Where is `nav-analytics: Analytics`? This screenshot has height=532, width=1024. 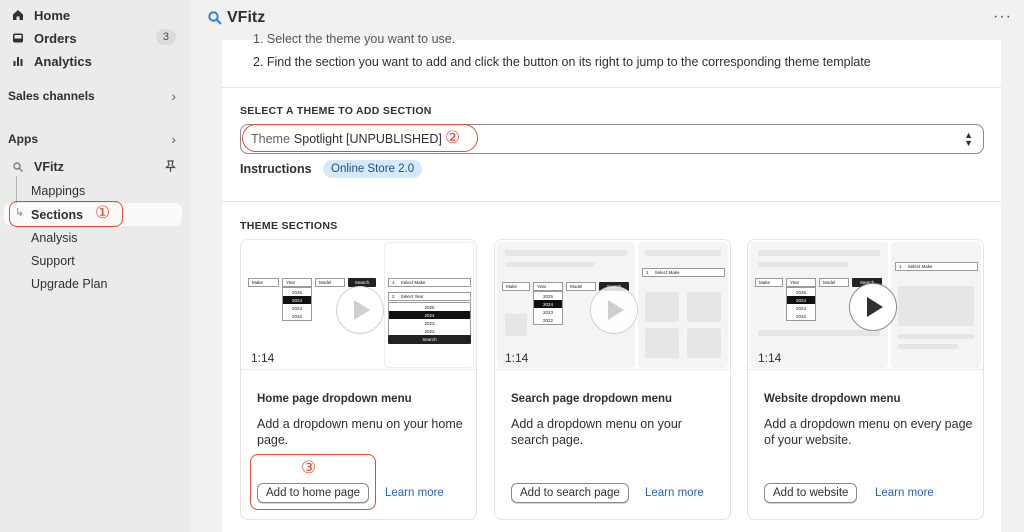 nav-analytics: Analytics is located at coordinates (95, 61).